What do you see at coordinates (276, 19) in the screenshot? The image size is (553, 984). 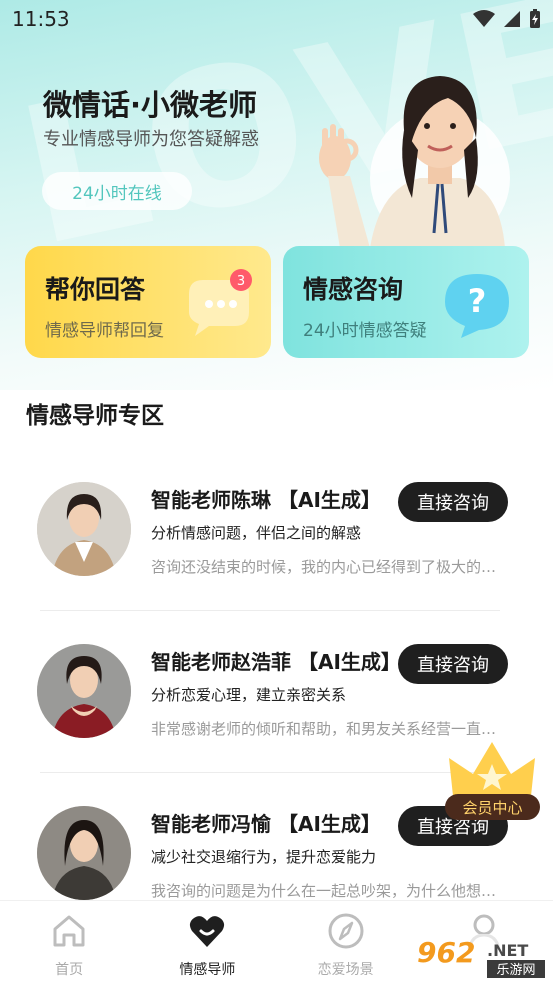 I see `status-bar: 11:53` at bounding box center [276, 19].